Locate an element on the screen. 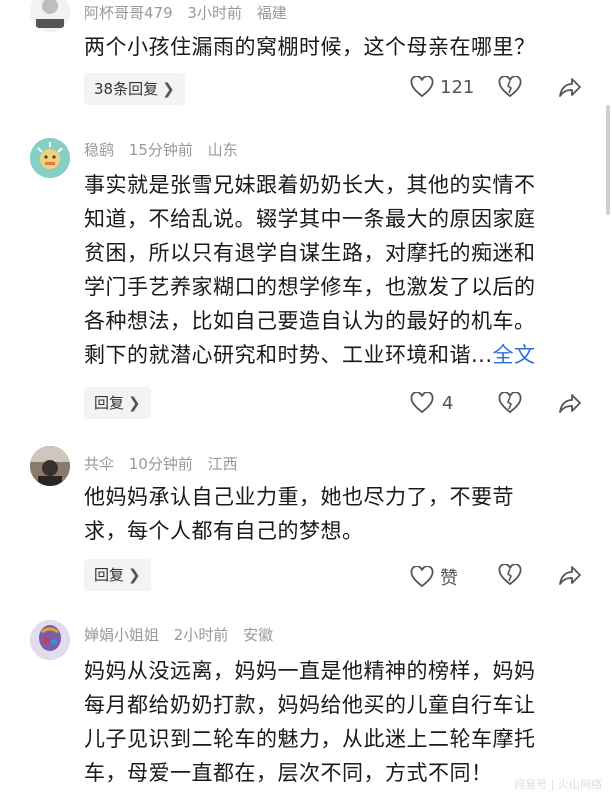  replies-button: 38条回复 ❯ is located at coordinates (134, 89).